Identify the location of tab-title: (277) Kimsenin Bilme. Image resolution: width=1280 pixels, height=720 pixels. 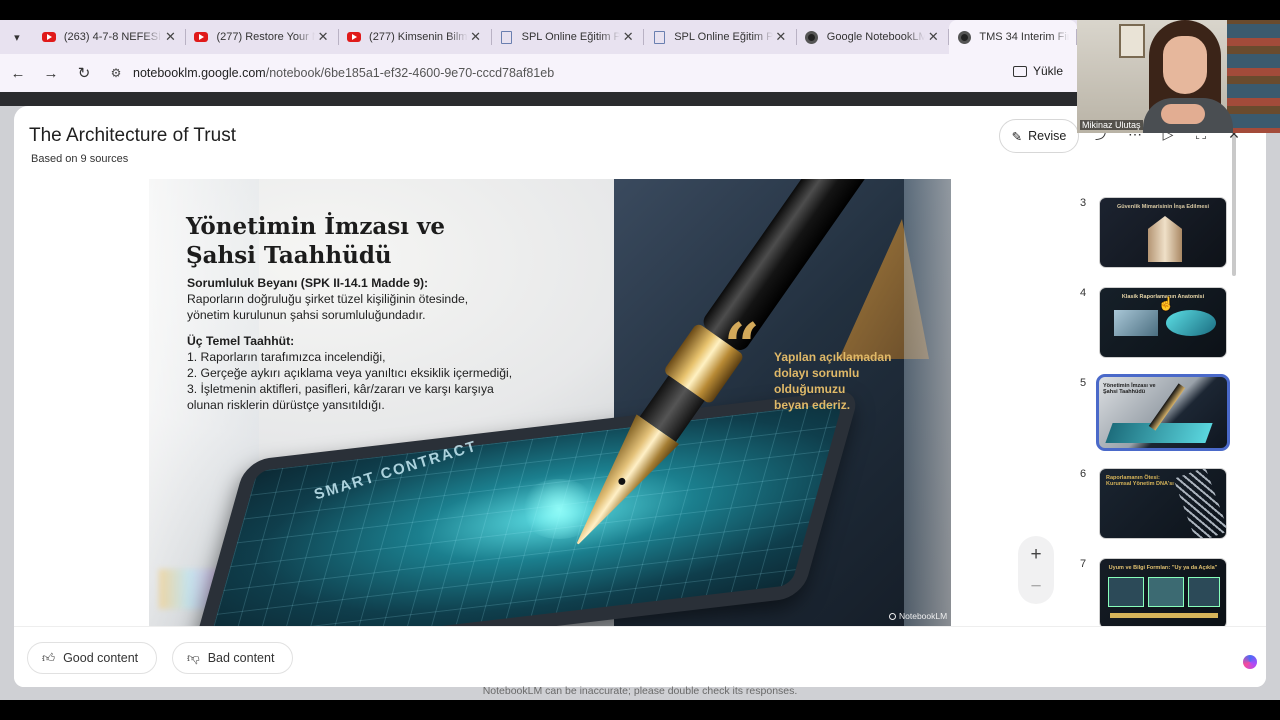
(418, 37).